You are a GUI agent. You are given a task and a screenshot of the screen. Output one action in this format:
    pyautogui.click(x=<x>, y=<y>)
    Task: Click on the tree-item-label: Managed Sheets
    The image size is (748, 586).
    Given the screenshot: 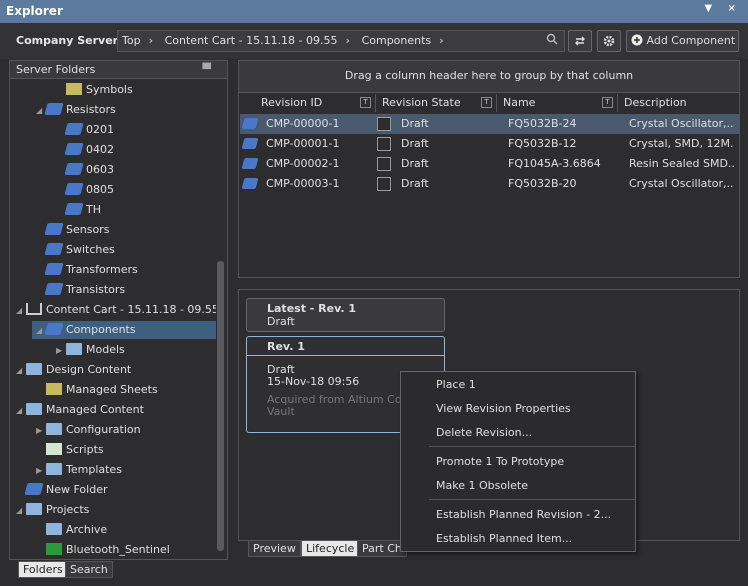 What is the action you would take?
    pyautogui.click(x=112, y=389)
    